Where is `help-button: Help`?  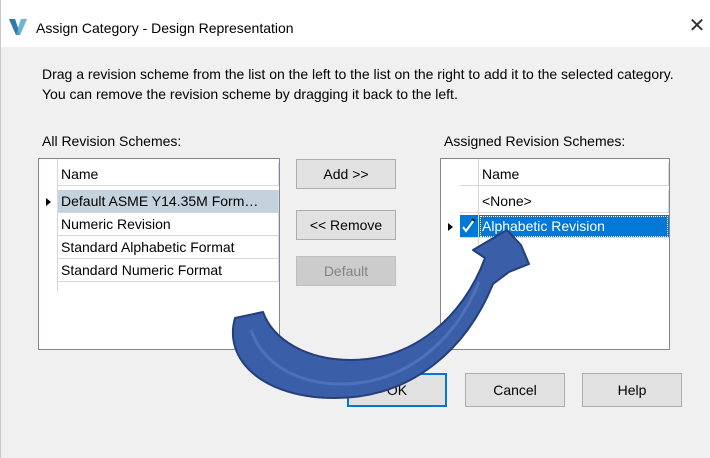 help-button: Help is located at coordinates (632, 390).